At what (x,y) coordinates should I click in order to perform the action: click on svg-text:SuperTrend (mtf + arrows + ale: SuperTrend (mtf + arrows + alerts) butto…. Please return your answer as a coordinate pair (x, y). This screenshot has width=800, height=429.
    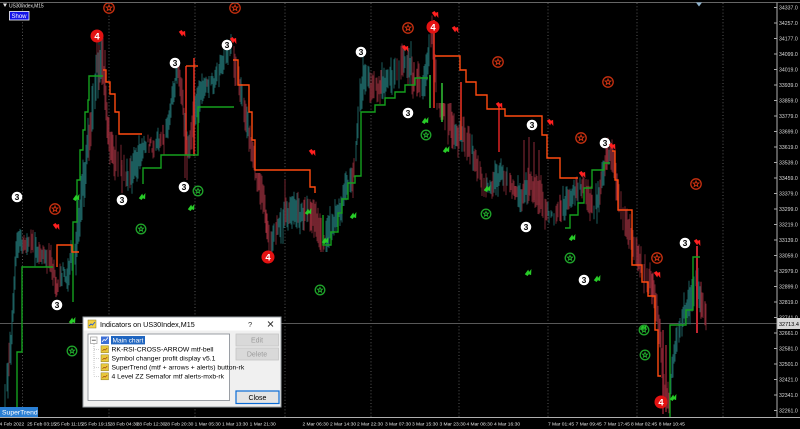
    Looking at the image, I should click on (178, 368).